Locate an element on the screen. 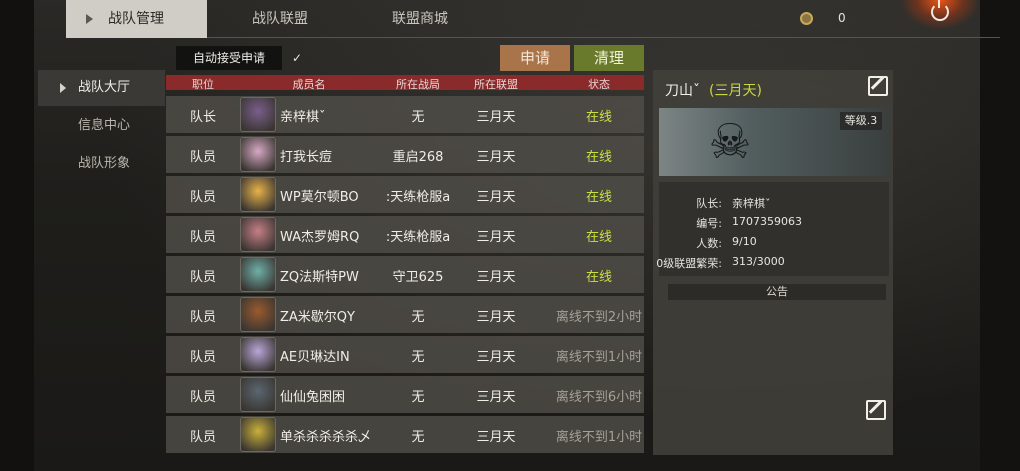 Image resolution: width=1020 pixels, height=471 pixels. sidebar-item-label: 战队大厅 is located at coordinates (104, 87).